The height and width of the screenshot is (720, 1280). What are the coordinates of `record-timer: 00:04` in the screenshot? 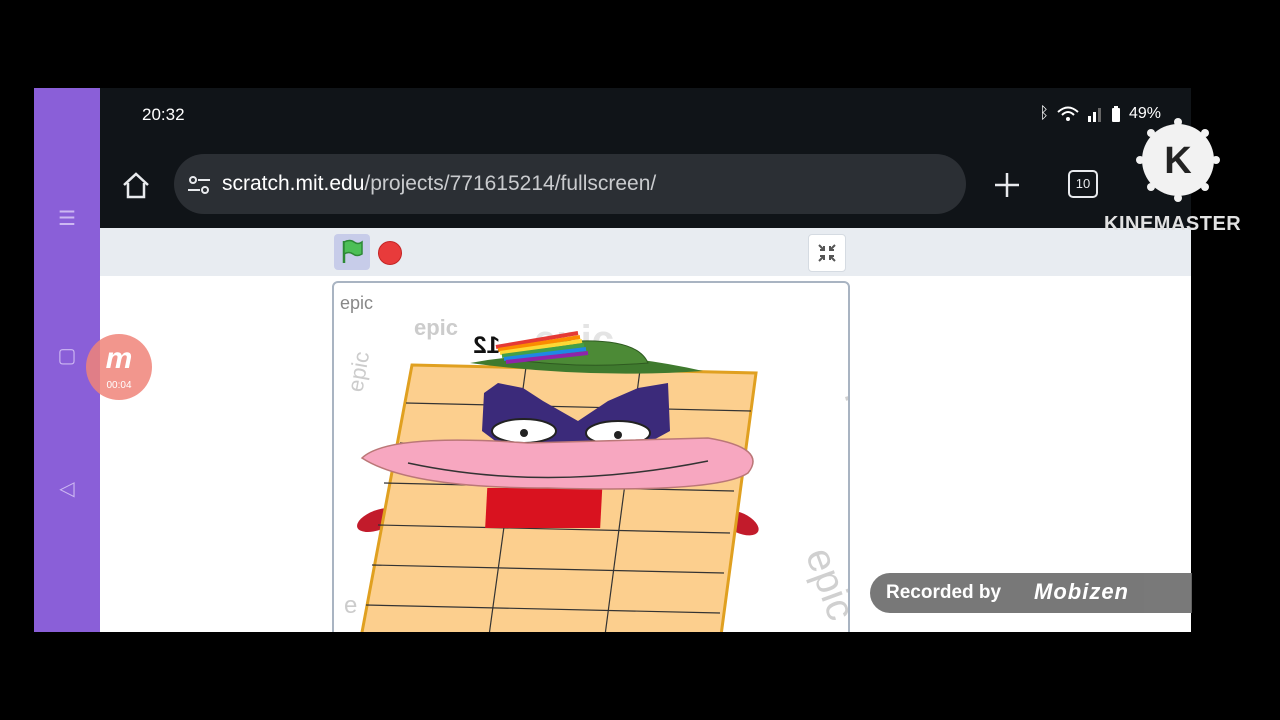 It's located at (119, 385).